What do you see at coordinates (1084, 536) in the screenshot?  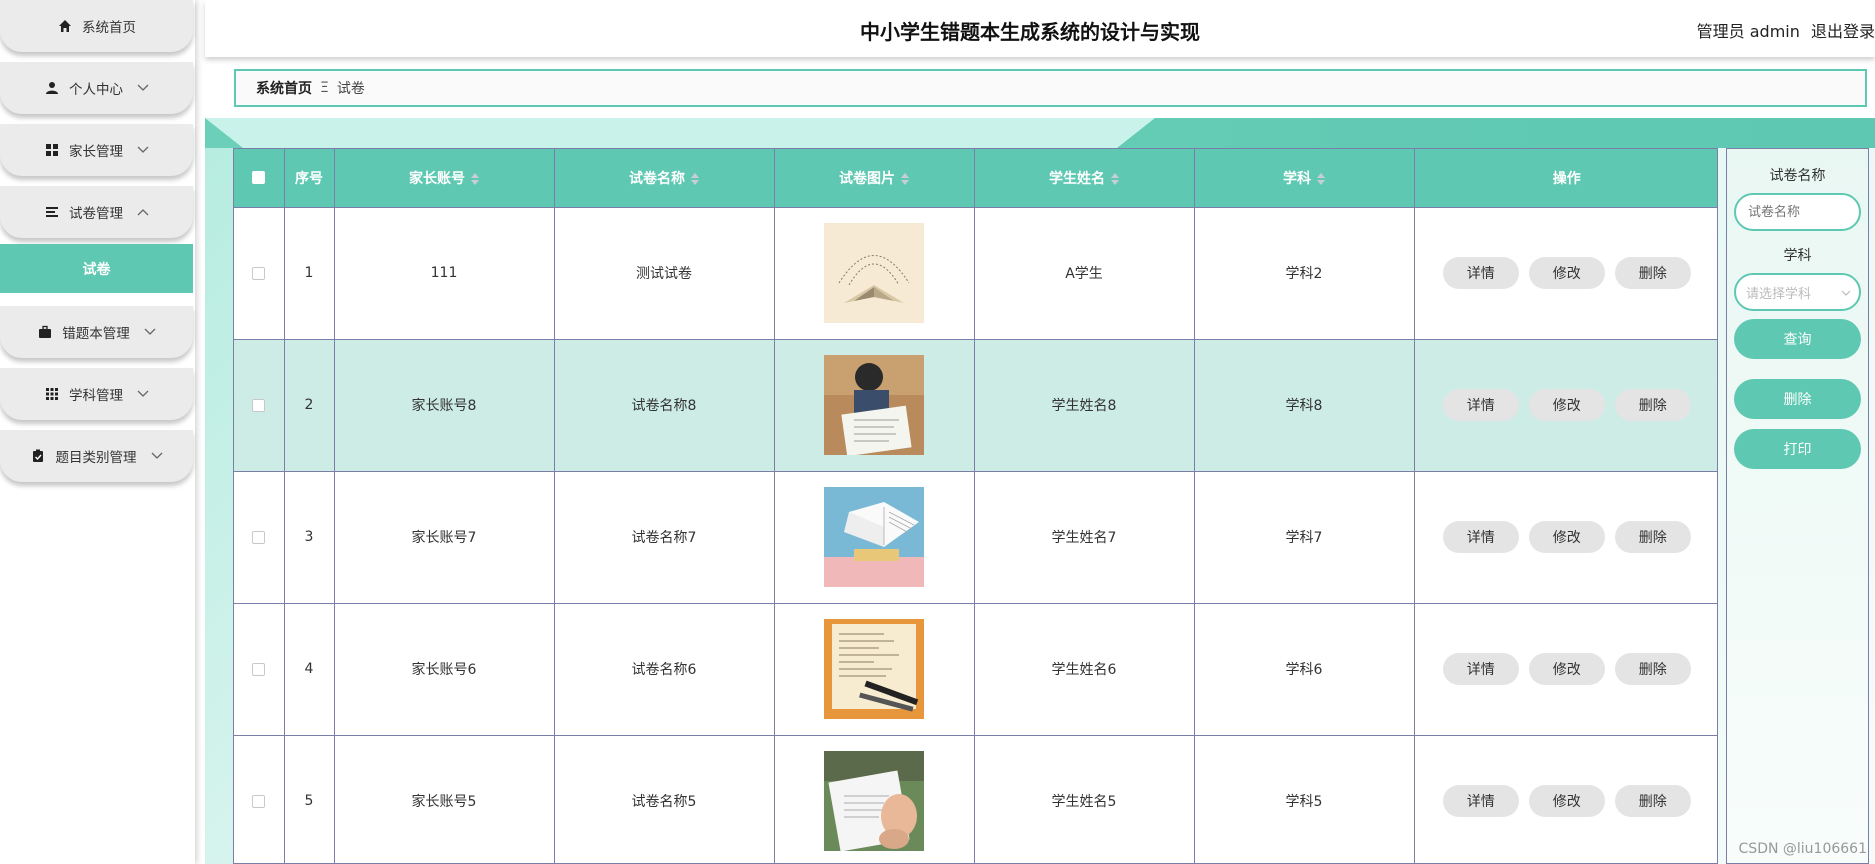 I see `cell-student: 学生姓名7` at bounding box center [1084, 536].